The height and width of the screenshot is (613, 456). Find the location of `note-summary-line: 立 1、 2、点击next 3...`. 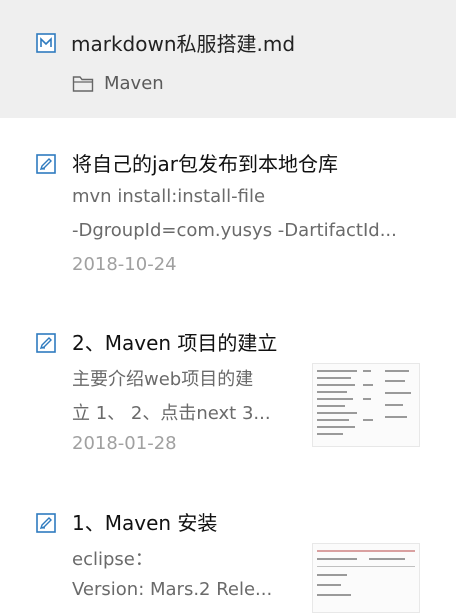

note-summary-line: 立 1、 2、点击next 3... is located at coordinates (171, 413).